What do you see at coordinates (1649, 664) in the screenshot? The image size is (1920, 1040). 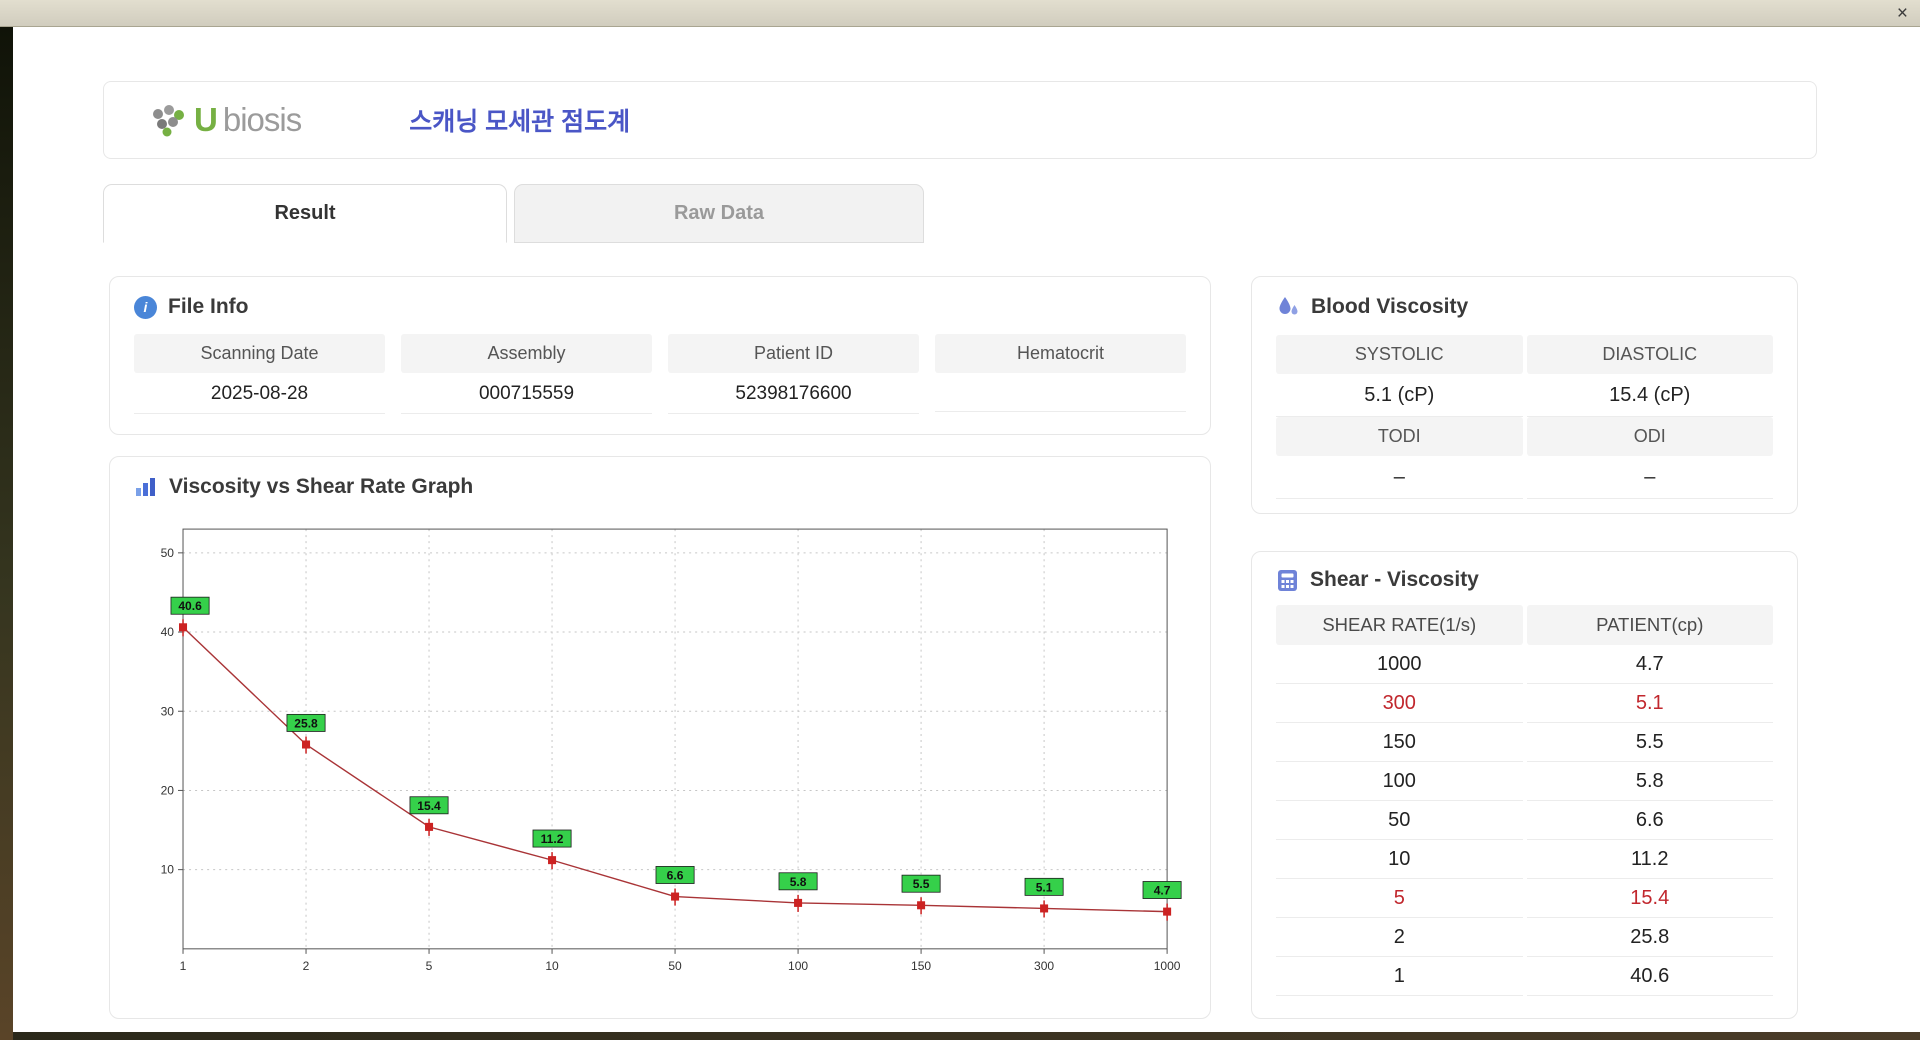 I see `patient-cell: 4.7` at bounding box center [1649, 664].